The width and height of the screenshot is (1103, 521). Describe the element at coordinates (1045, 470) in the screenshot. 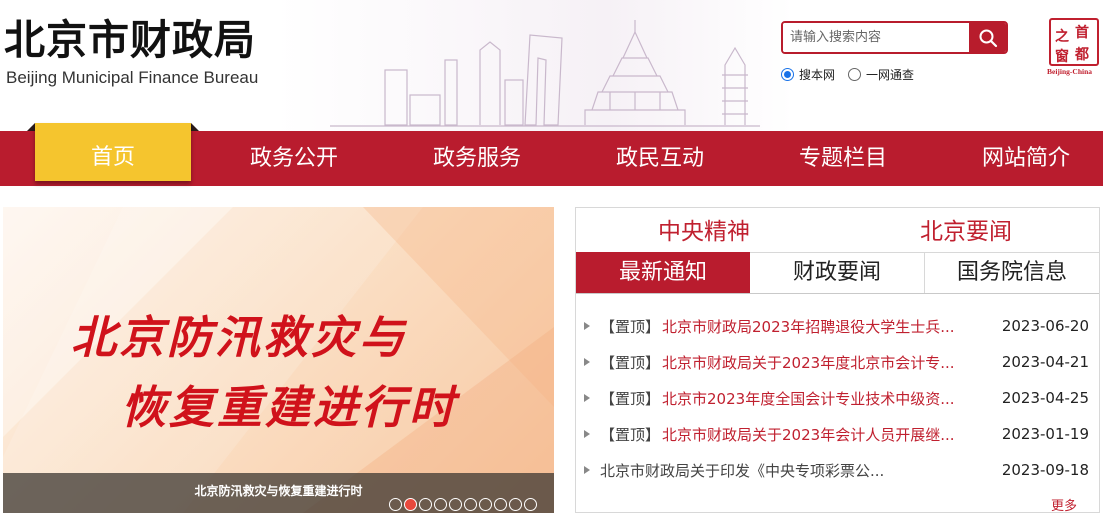

I see `news-date: 2023-09-18` at that location.